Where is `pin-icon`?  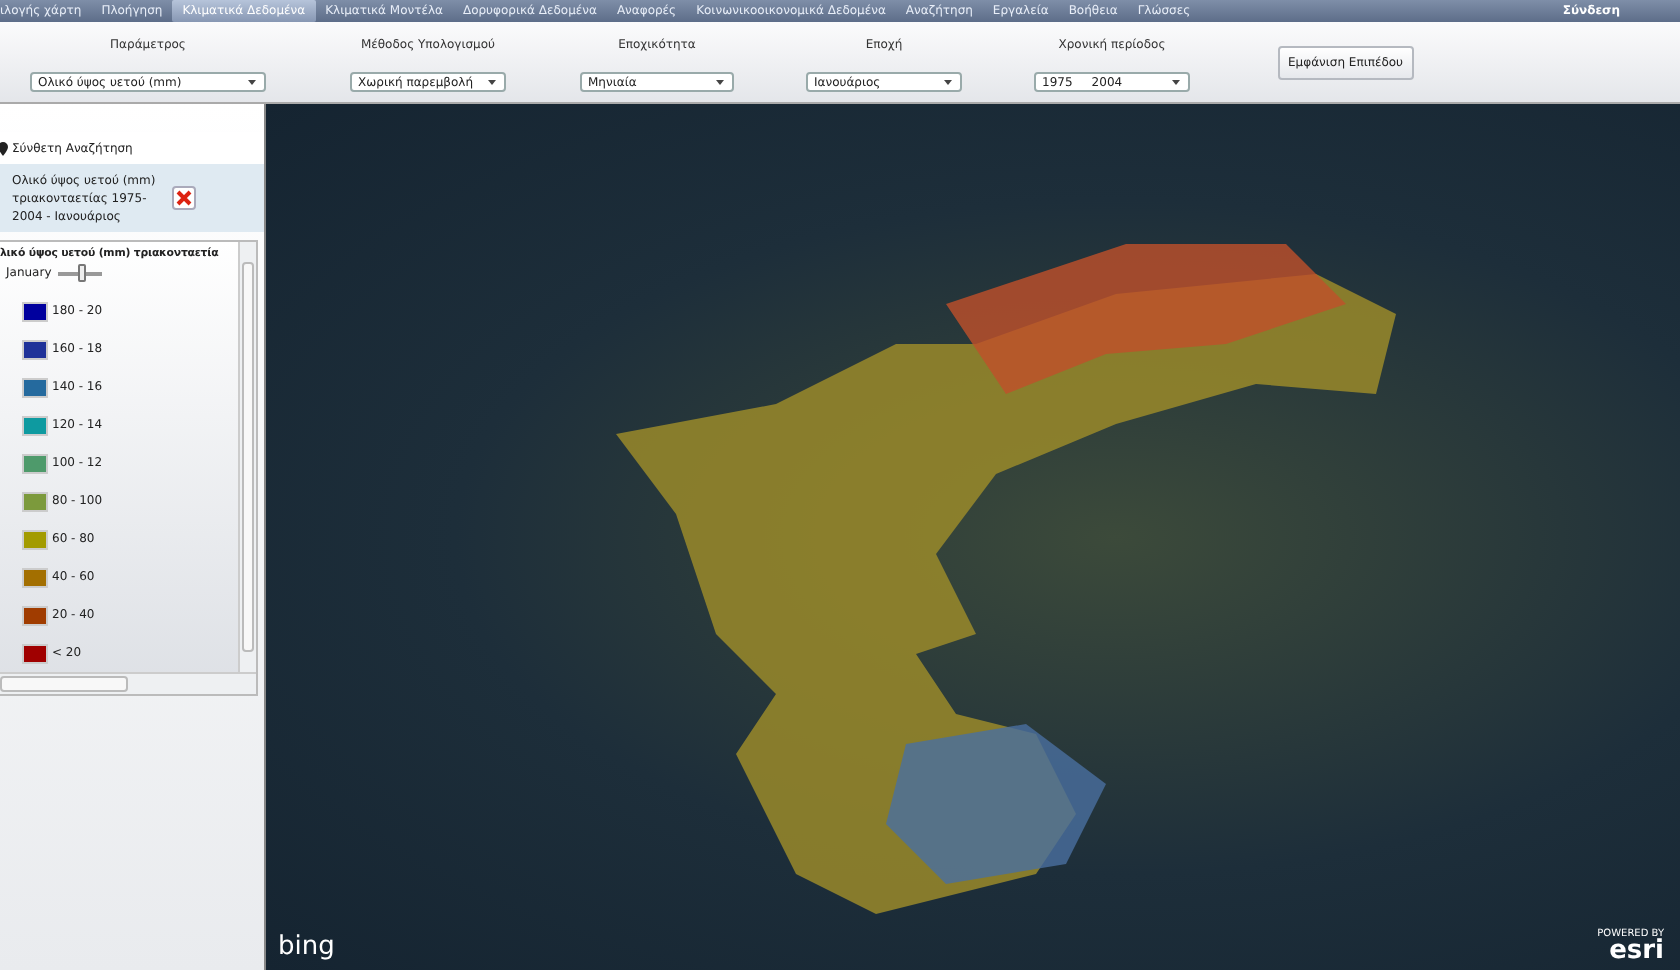 pin-icon is located at coordinates (4, 148).